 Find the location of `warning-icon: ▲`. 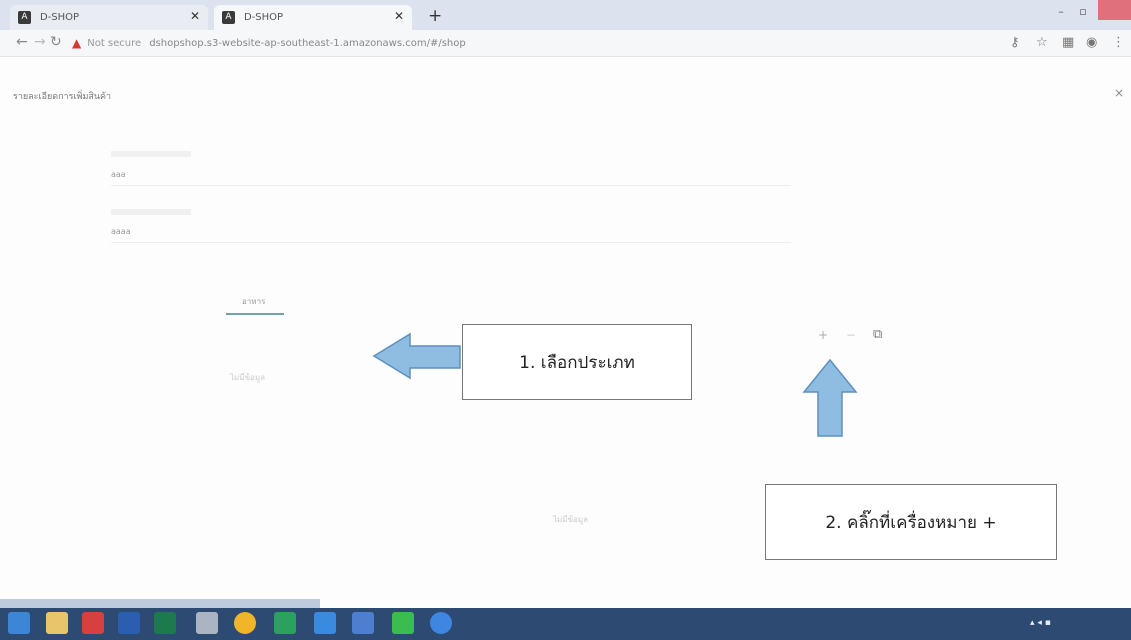

warning-icon: ▲ is located at coordinates (77, 43).